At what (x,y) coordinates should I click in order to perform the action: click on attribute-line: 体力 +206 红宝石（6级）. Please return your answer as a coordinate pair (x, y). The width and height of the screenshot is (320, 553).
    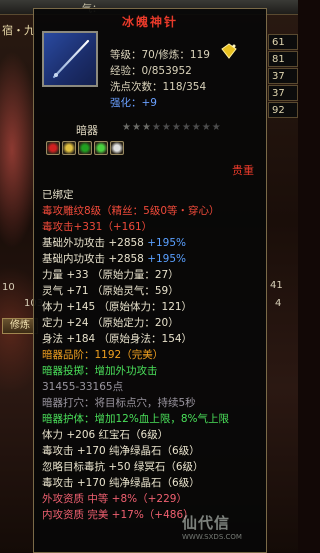
    Looking at the image, I should click on (105, 435).